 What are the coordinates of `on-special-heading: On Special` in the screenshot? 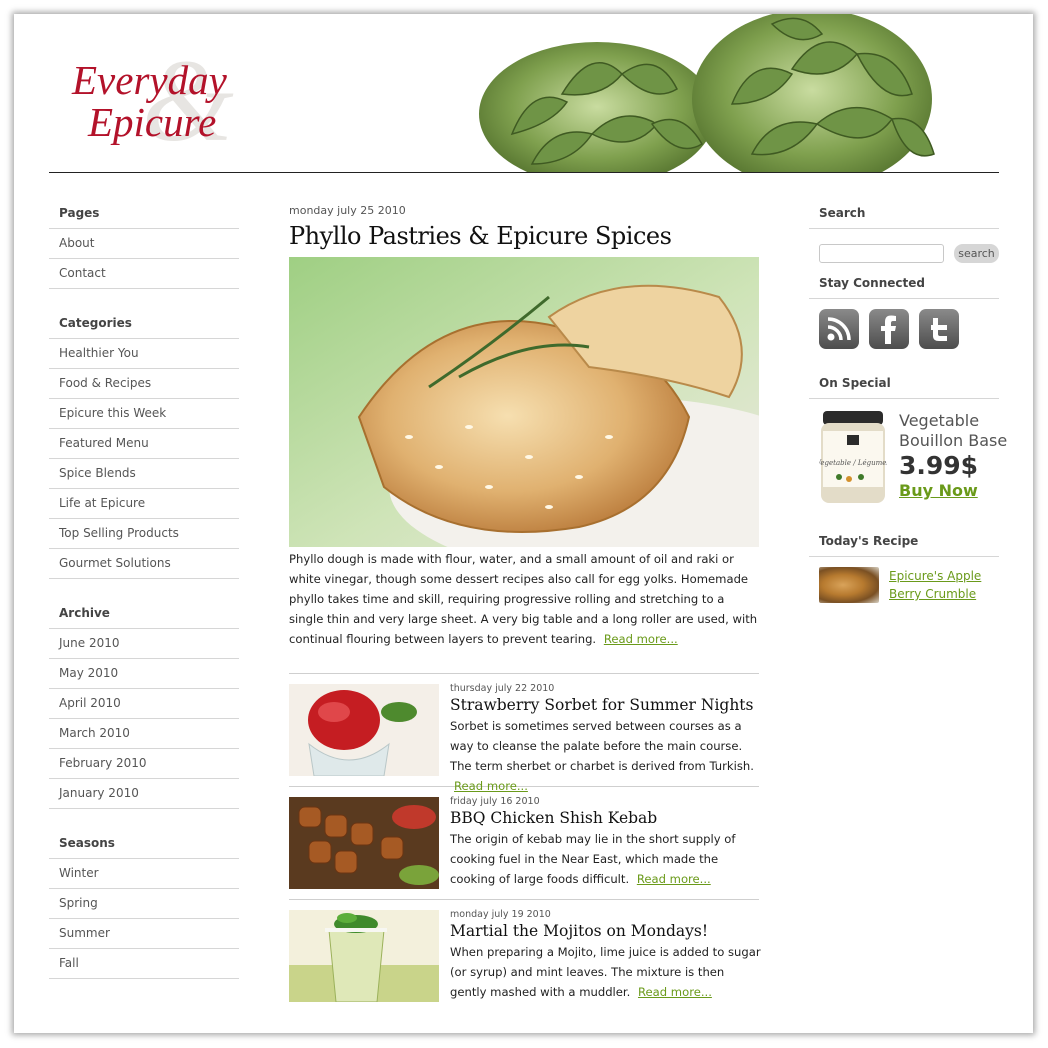 It's located at (904, 384).